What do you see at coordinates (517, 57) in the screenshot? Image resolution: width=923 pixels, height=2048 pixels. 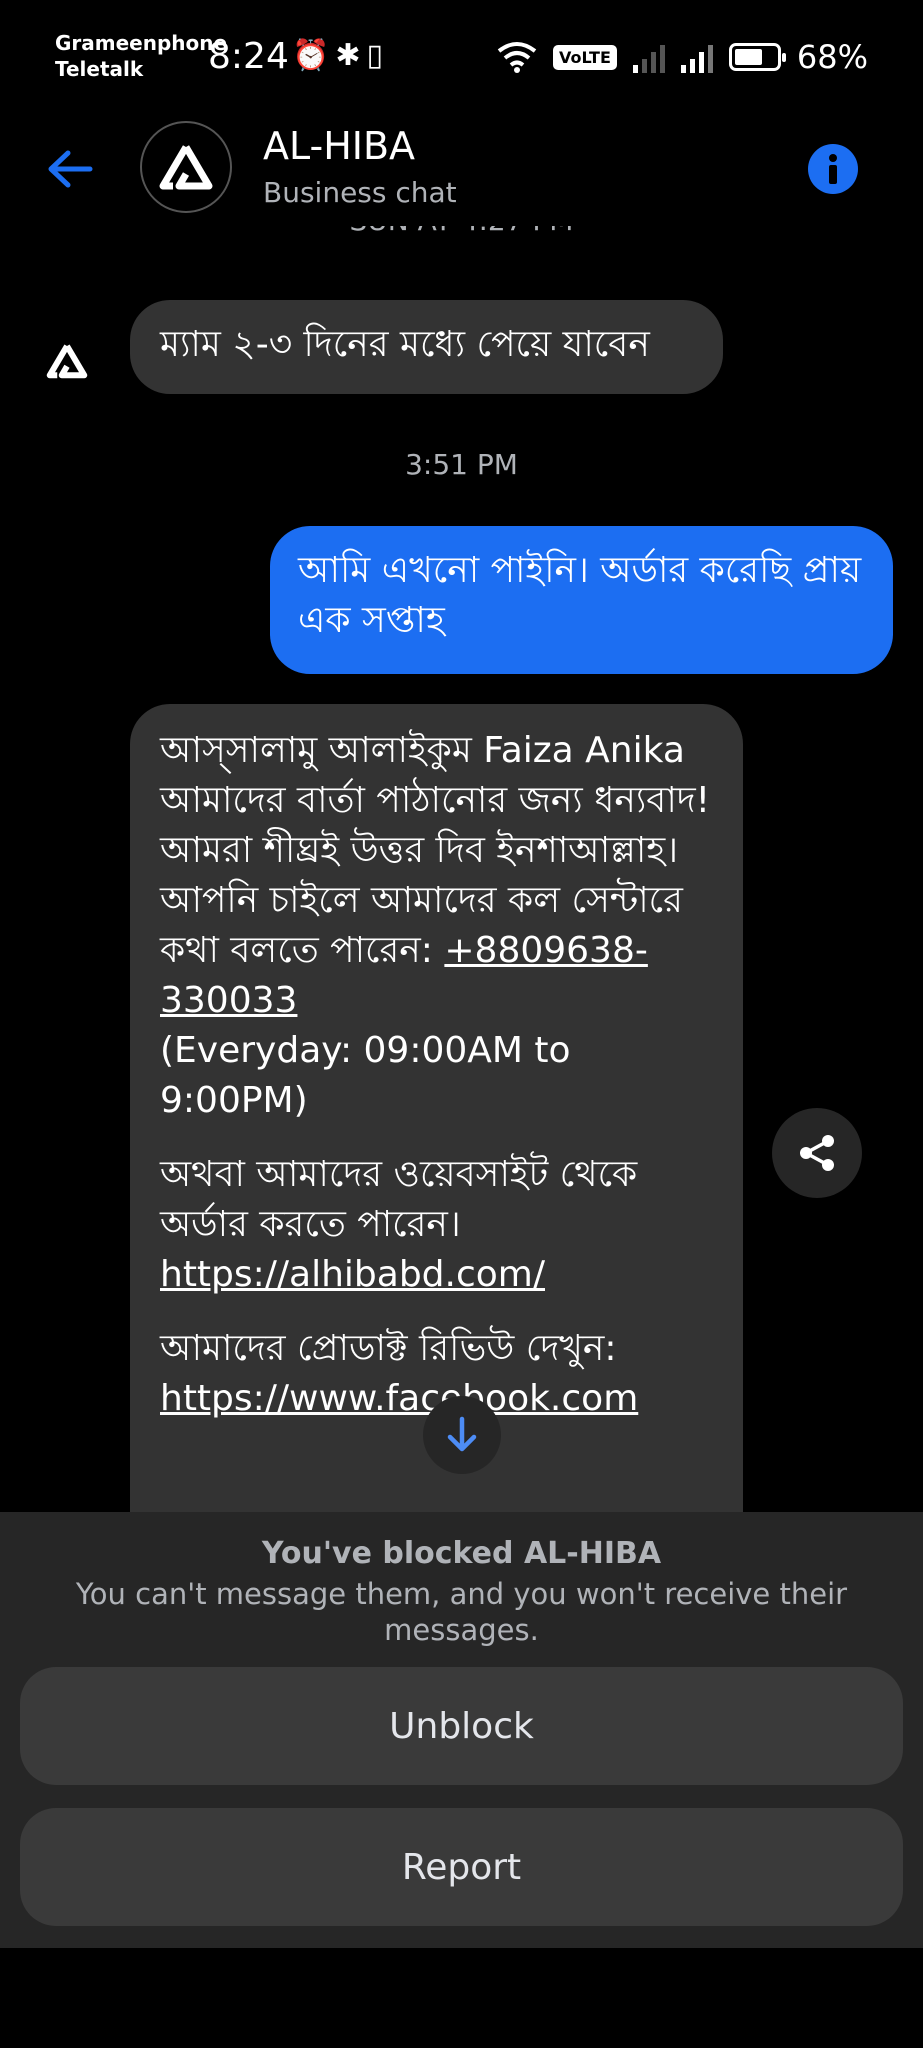 I see `wifi-icon` at bounding box center [517, 57].